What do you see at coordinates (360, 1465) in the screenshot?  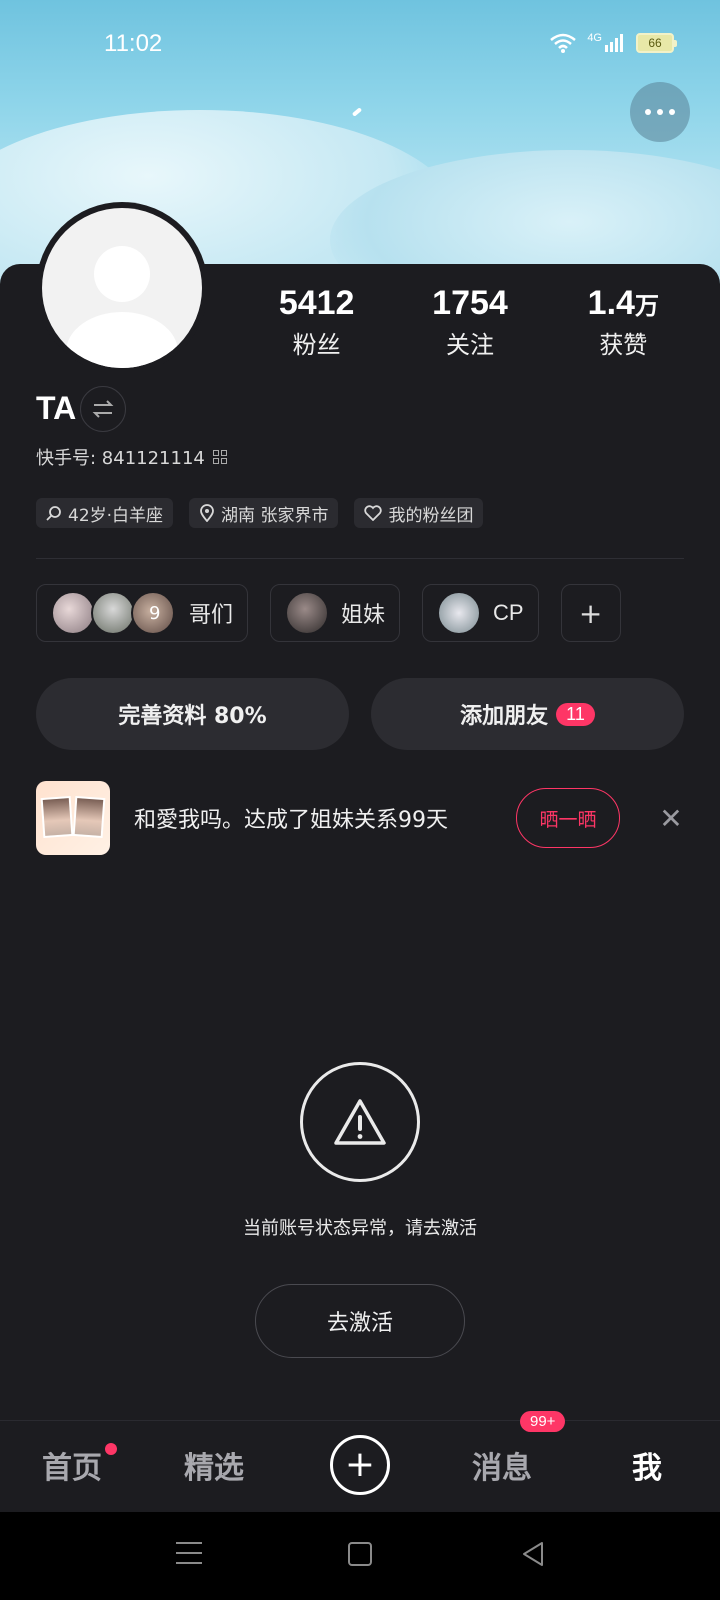 I see `post-button: +` at bounding box center [360, 1465].